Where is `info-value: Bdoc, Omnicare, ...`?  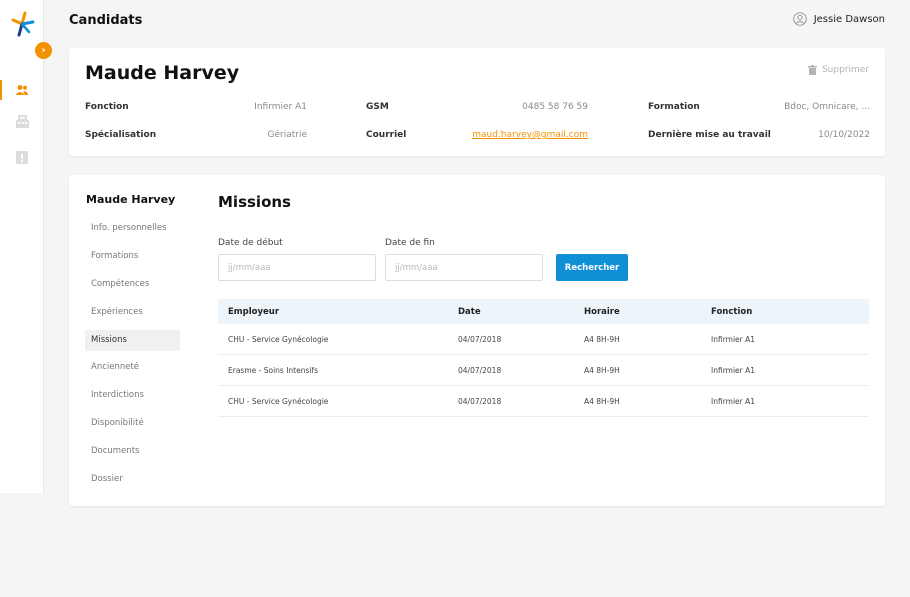
info-value: Bdoc, Omnicare, ... is located at coordinates (827, 107).